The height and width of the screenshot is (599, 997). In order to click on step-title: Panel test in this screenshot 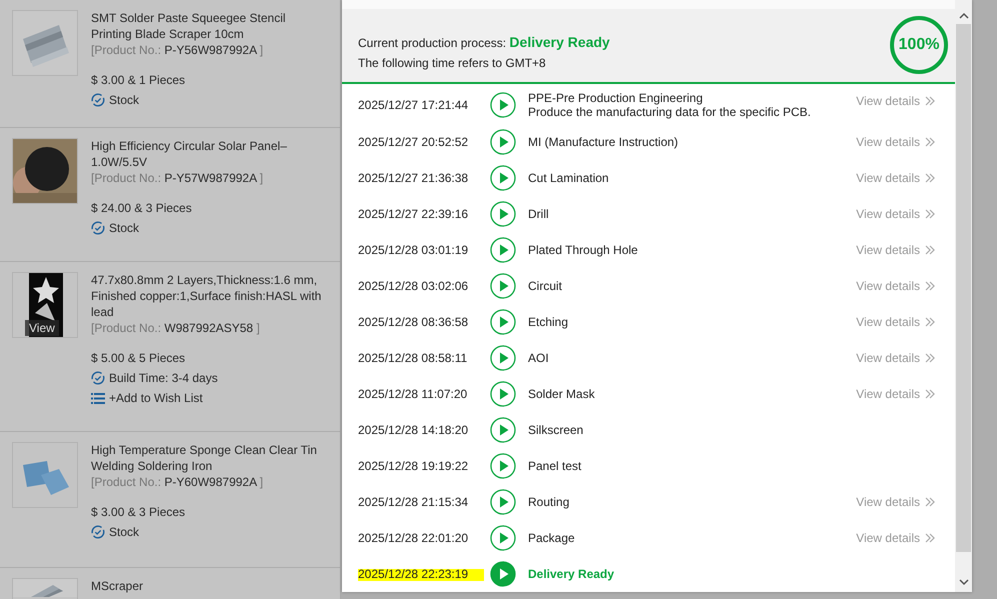, I will do `click(555, 466)`.